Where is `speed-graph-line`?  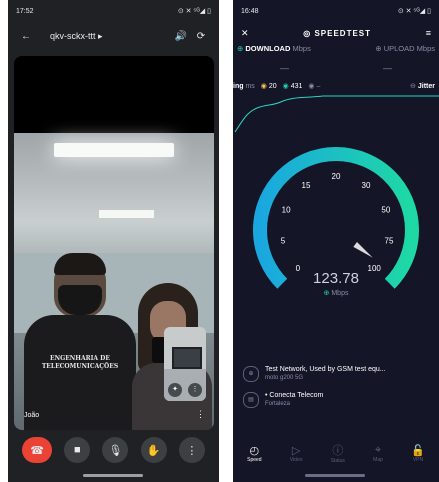
speed-graph-line is located at coordinates (336, 114).